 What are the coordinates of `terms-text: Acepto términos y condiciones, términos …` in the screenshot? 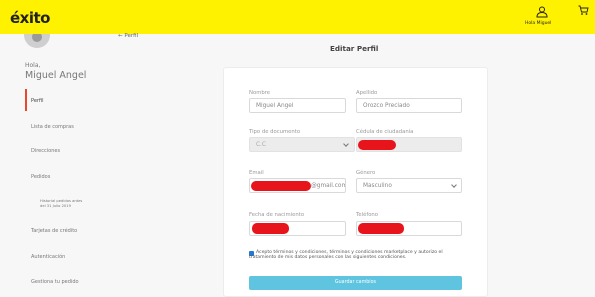 It's located at (346, 255).